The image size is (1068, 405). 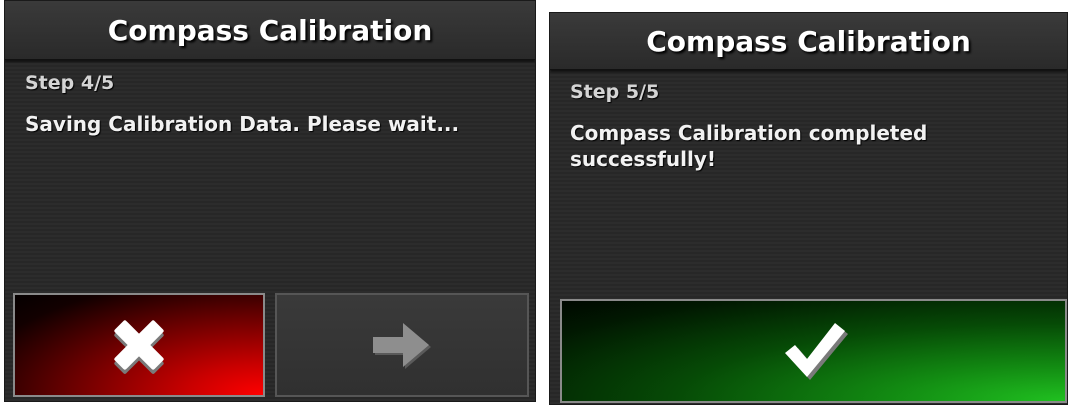 I want to click on step-indicator: Step 5/5, so click(x=615, y=92).